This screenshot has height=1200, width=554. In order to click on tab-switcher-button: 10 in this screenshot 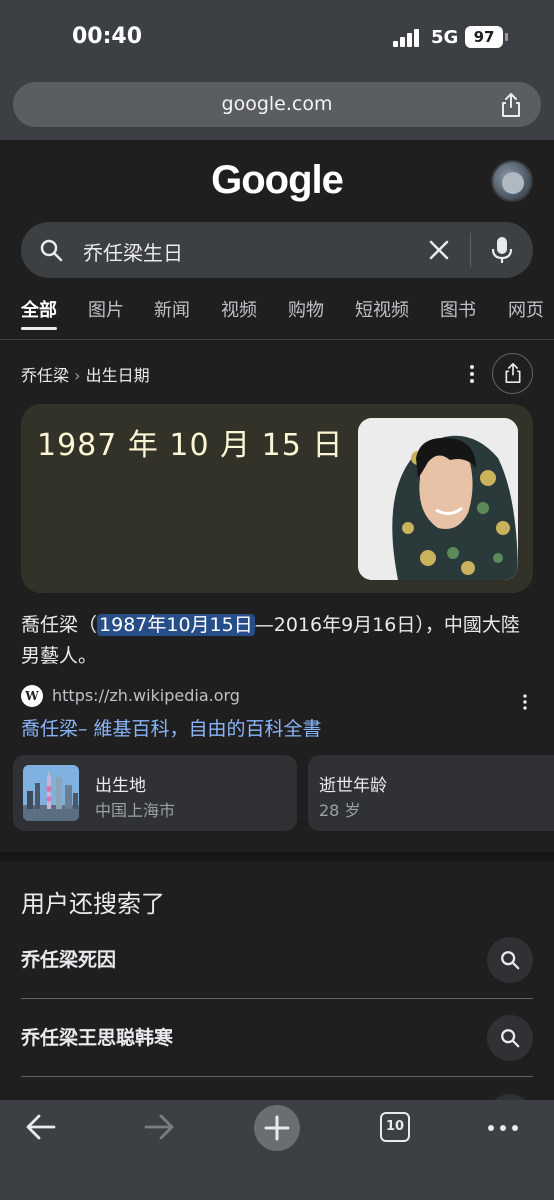, I will do `click(395, 1127)`.